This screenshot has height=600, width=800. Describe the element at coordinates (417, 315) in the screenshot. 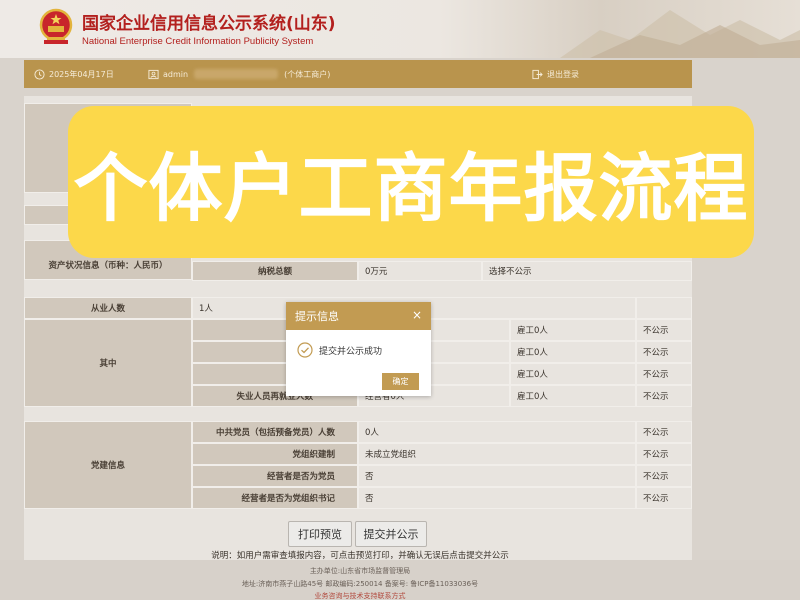

I see `close-icon: ×` at that location.